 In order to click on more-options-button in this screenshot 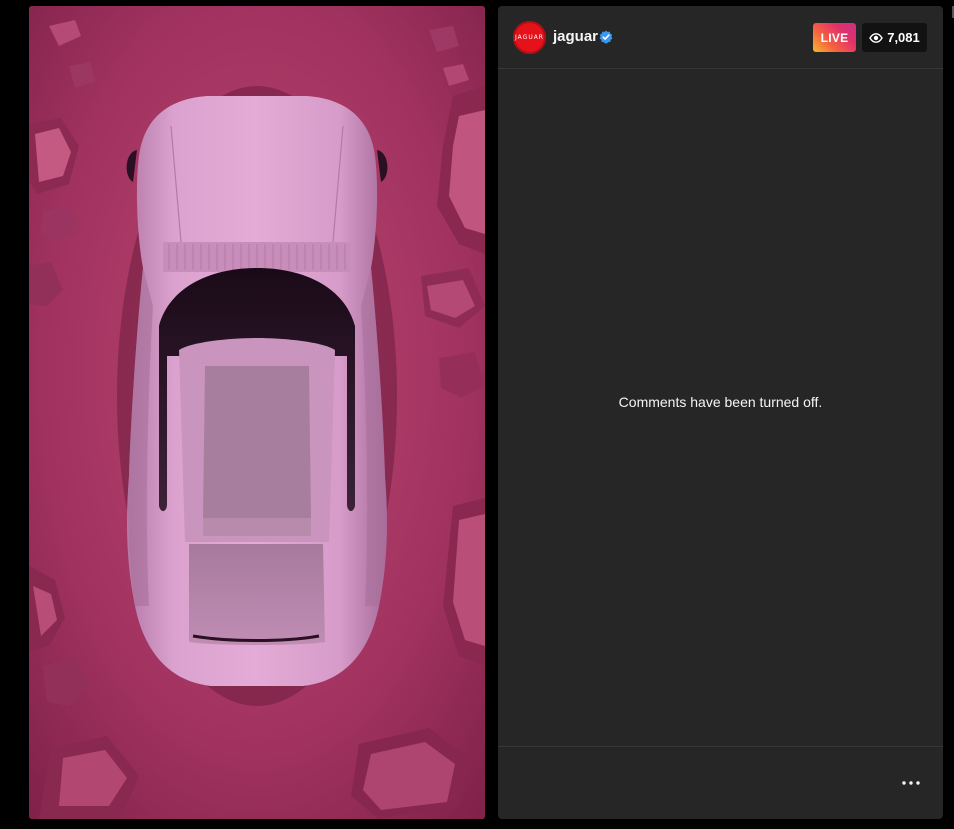, I will do `click(911, 783)`.